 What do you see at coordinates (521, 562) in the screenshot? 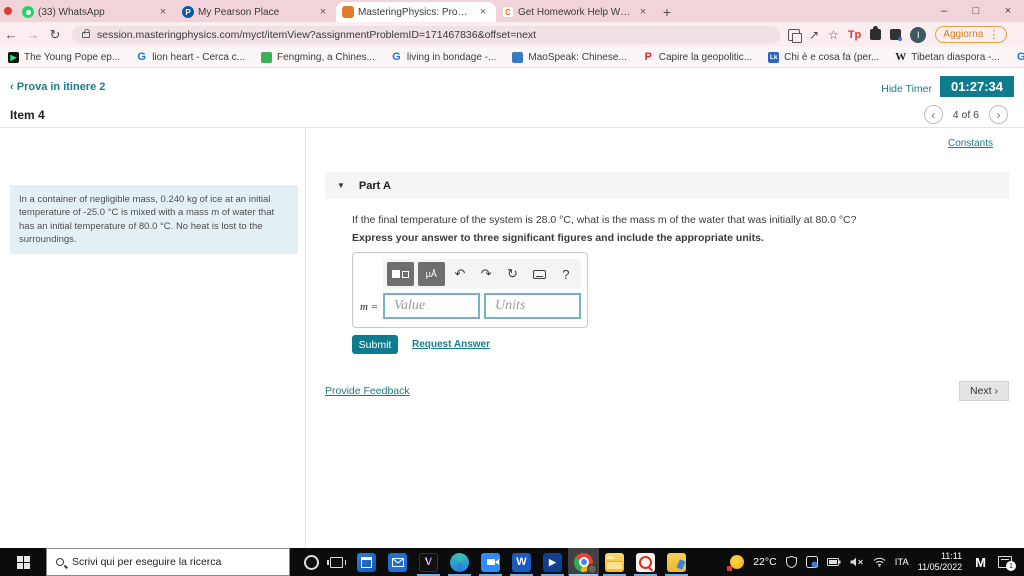
I see `taskbar-word: W` at bounding box center [521, 562].